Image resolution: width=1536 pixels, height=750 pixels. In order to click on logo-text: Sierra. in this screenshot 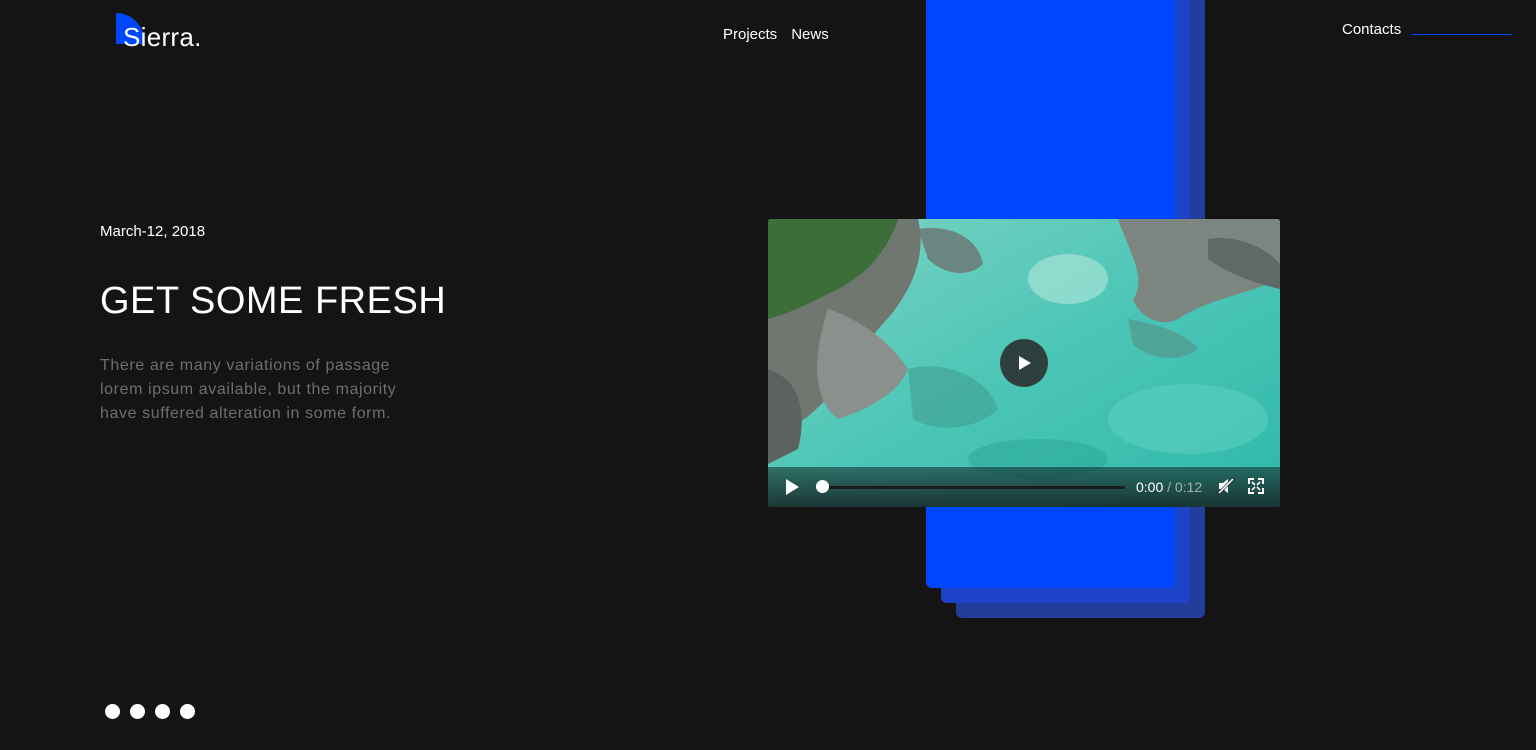, I will do `click(162, 37)`.